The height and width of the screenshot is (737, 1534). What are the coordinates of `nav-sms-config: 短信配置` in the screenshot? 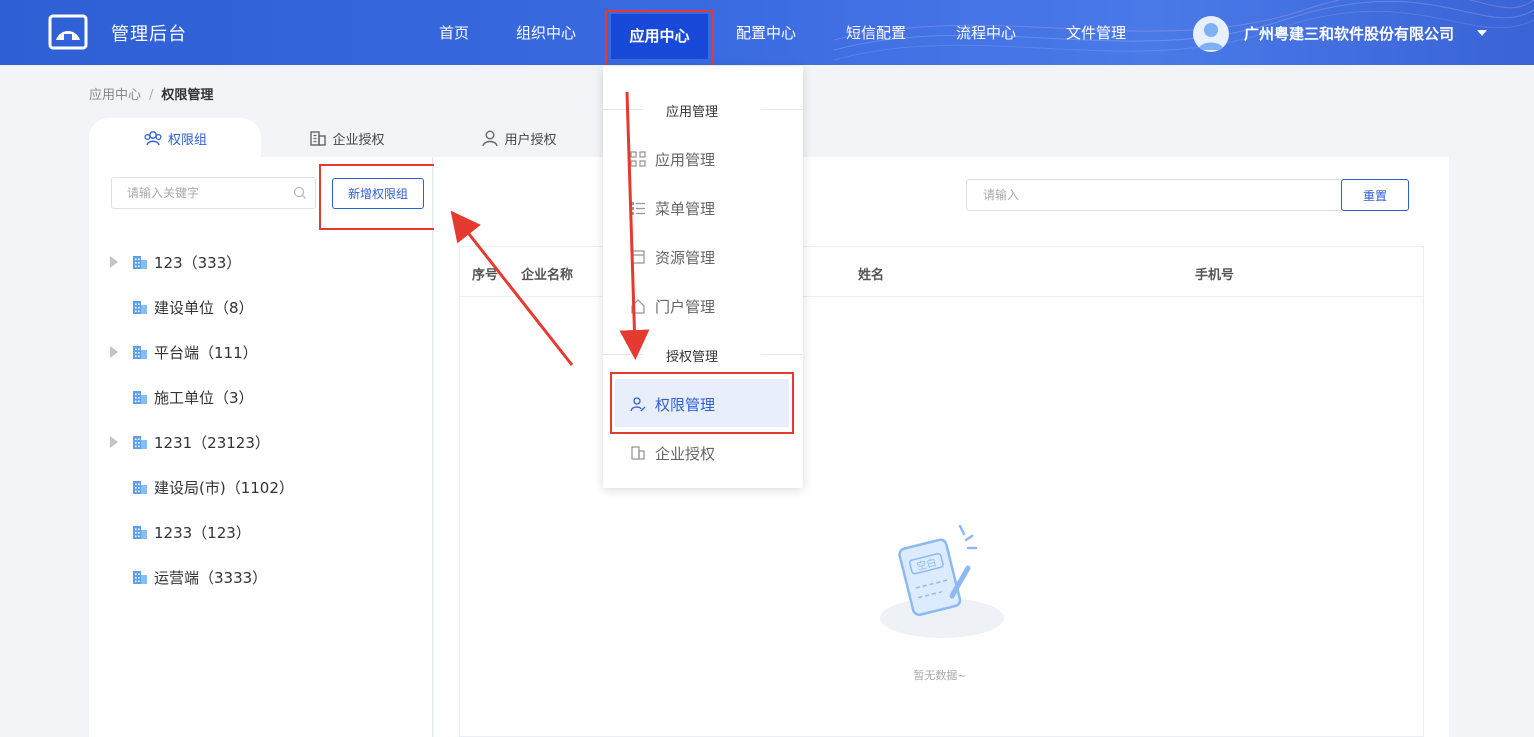 It's located at (876, 32).